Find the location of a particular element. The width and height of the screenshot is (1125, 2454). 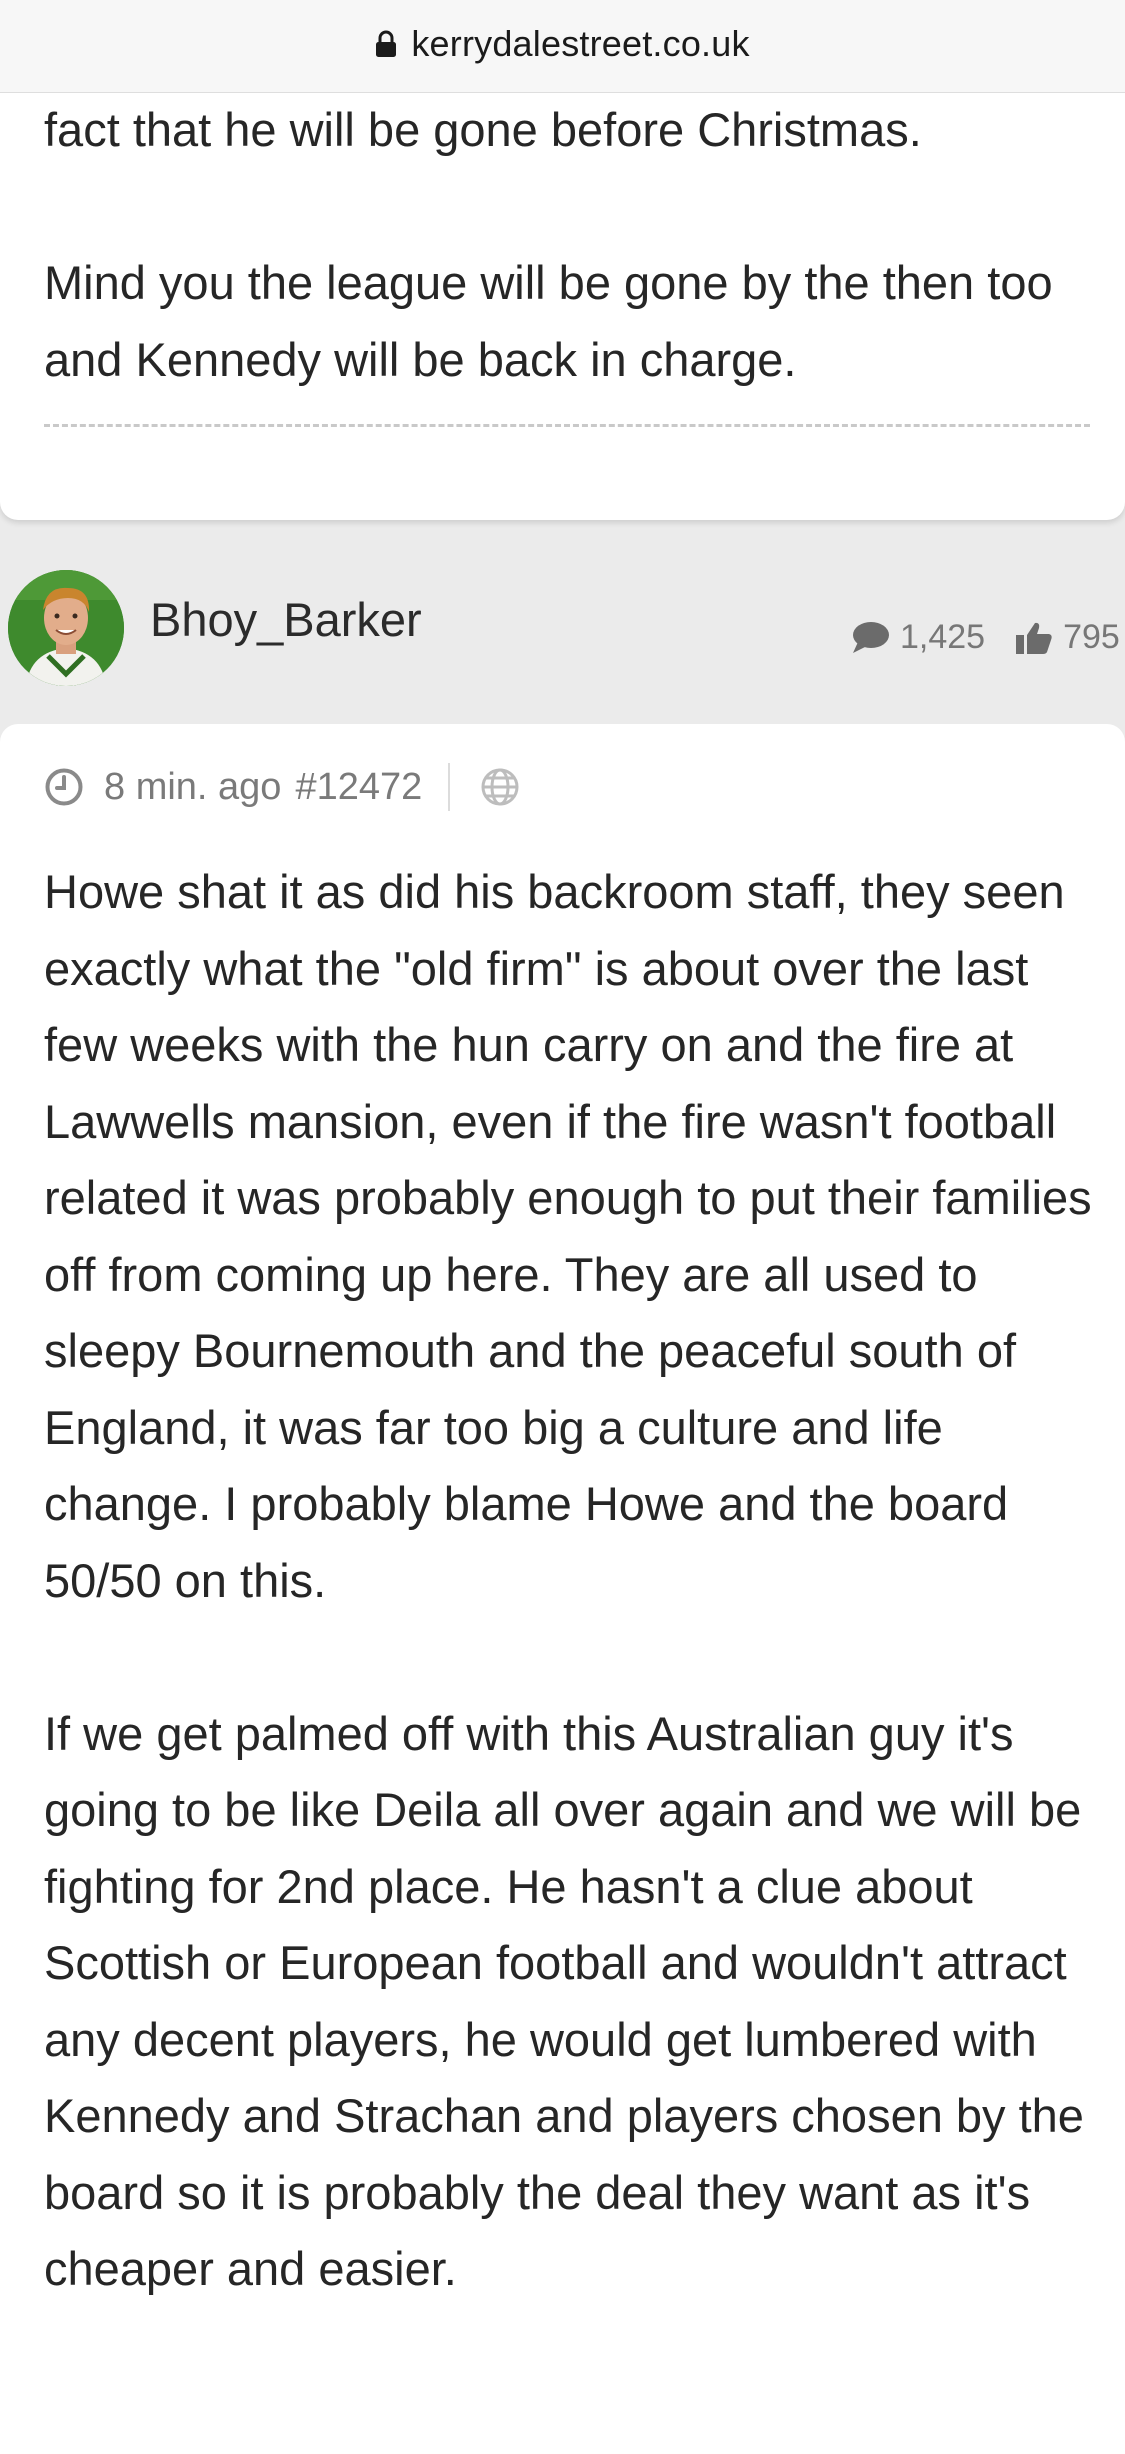

lock-icon is located at coordinates (386, 43).